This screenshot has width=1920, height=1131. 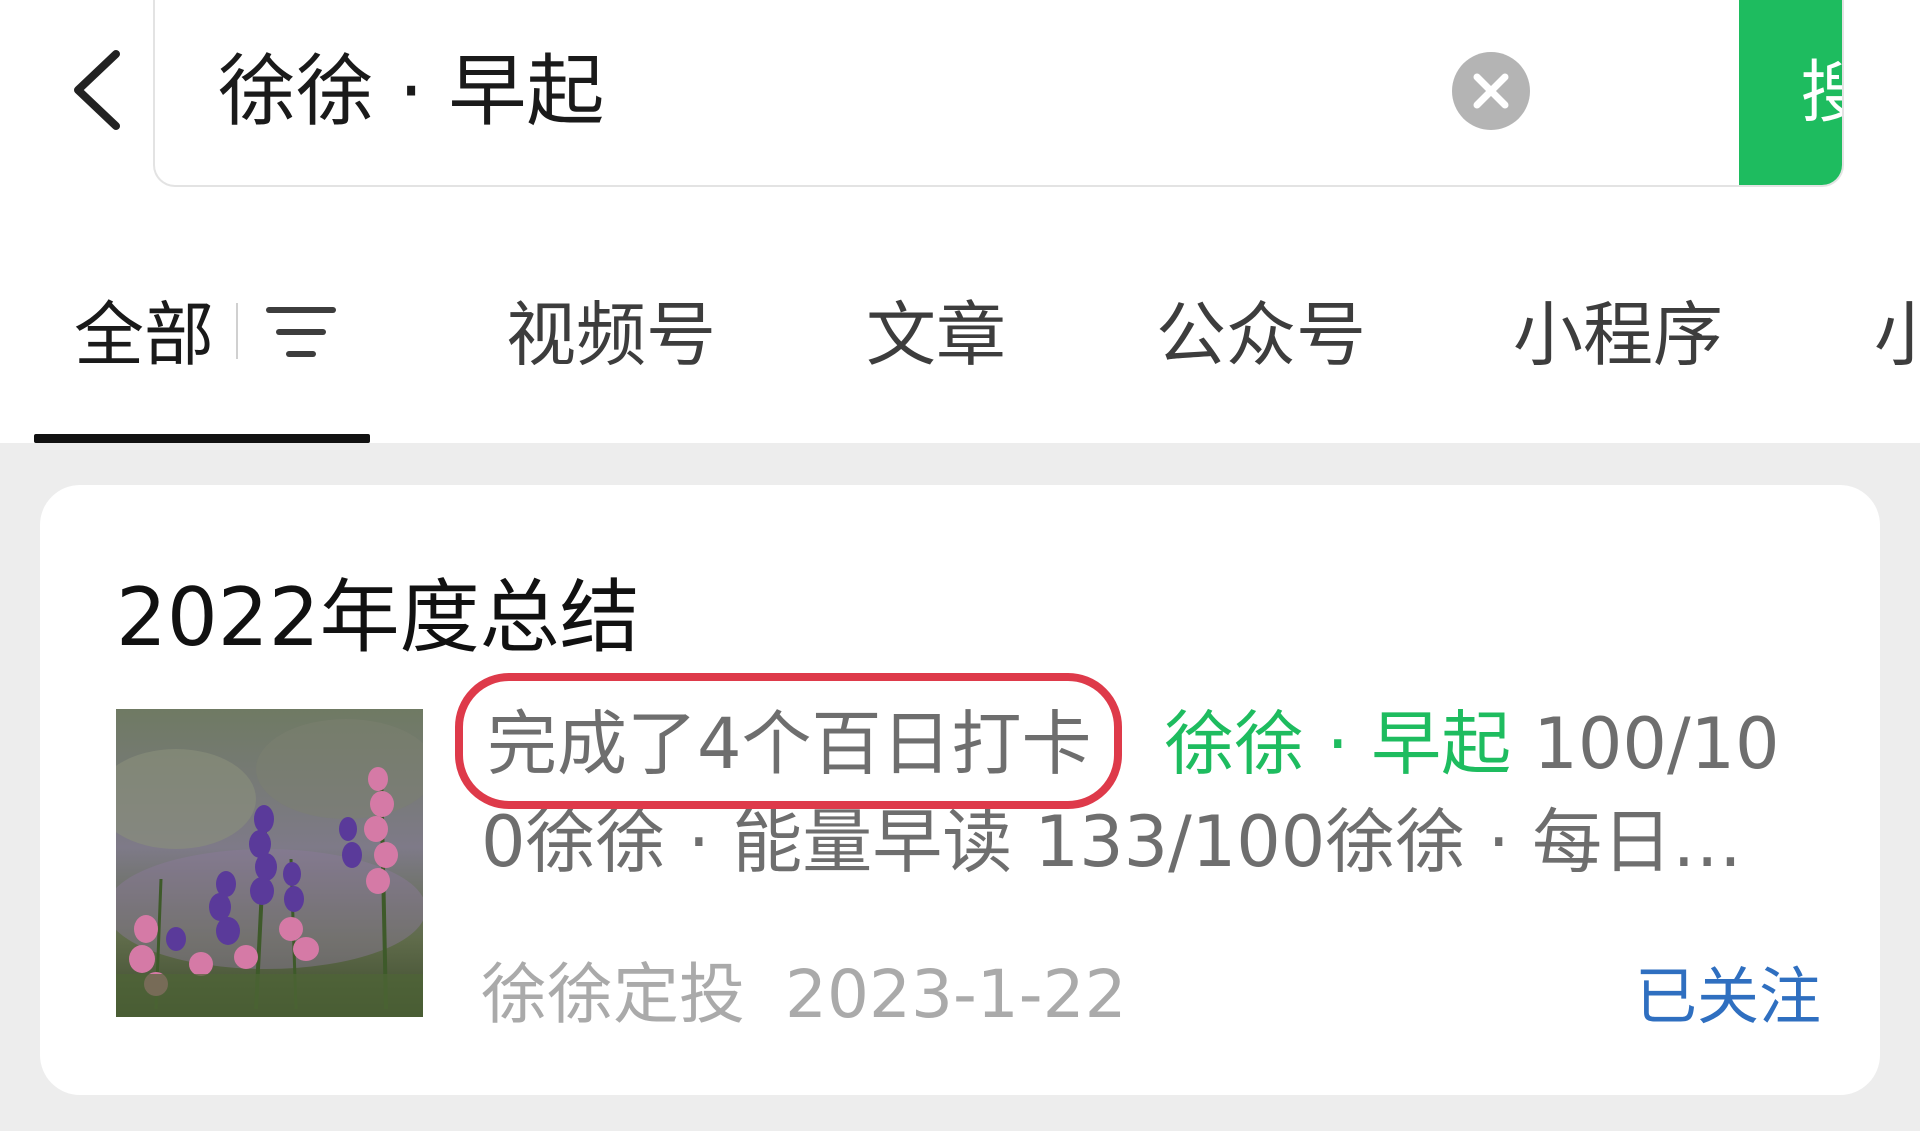 I want to click on tab-all: 全部, so click(x=144, y=335).